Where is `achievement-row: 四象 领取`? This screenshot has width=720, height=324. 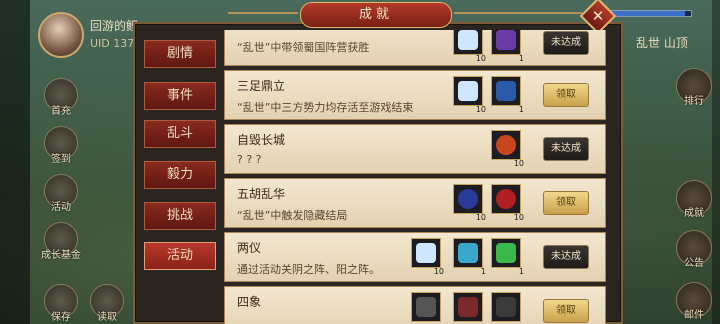 achievement-row: 四象 领取 is located at coordinates (415, 305).